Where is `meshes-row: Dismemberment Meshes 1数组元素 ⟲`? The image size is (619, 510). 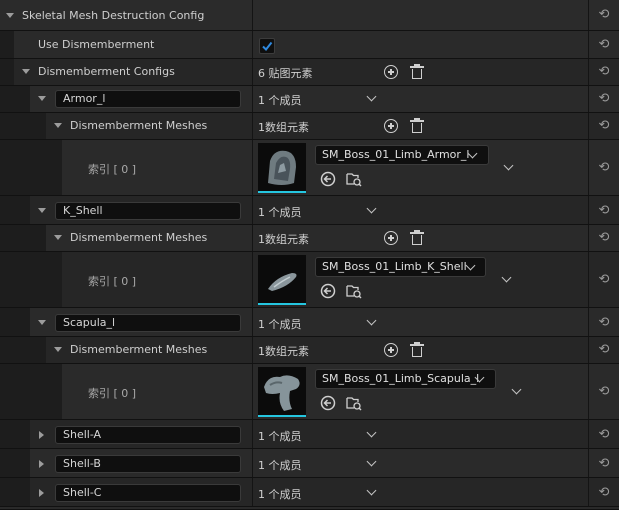 meshes-row: Dismemberment Meshes 1数组元素 ⟲ is located at coordinates (309, 238).